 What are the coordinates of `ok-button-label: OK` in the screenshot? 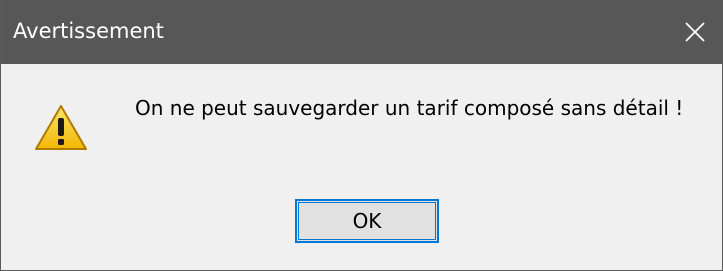 It's located at (367, 221).